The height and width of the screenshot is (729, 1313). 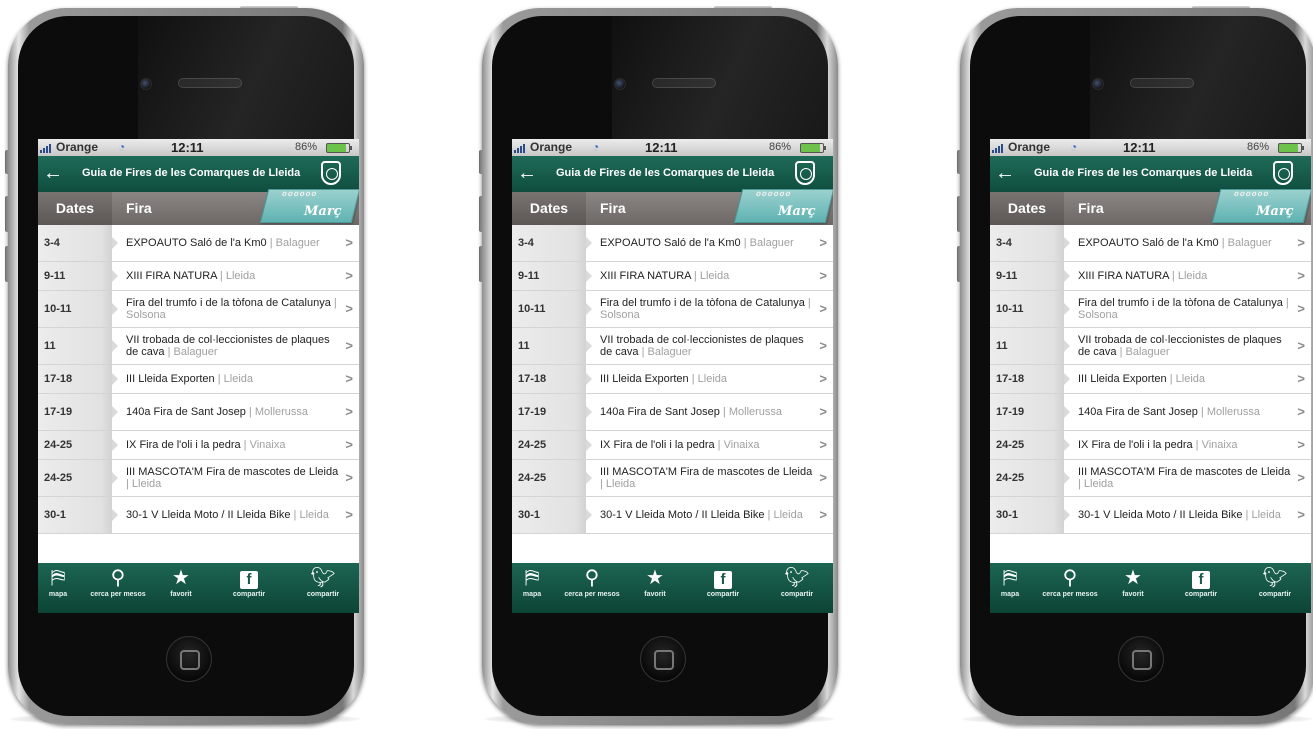 I want to click on event-date: 11, so click(x=552, y=346).